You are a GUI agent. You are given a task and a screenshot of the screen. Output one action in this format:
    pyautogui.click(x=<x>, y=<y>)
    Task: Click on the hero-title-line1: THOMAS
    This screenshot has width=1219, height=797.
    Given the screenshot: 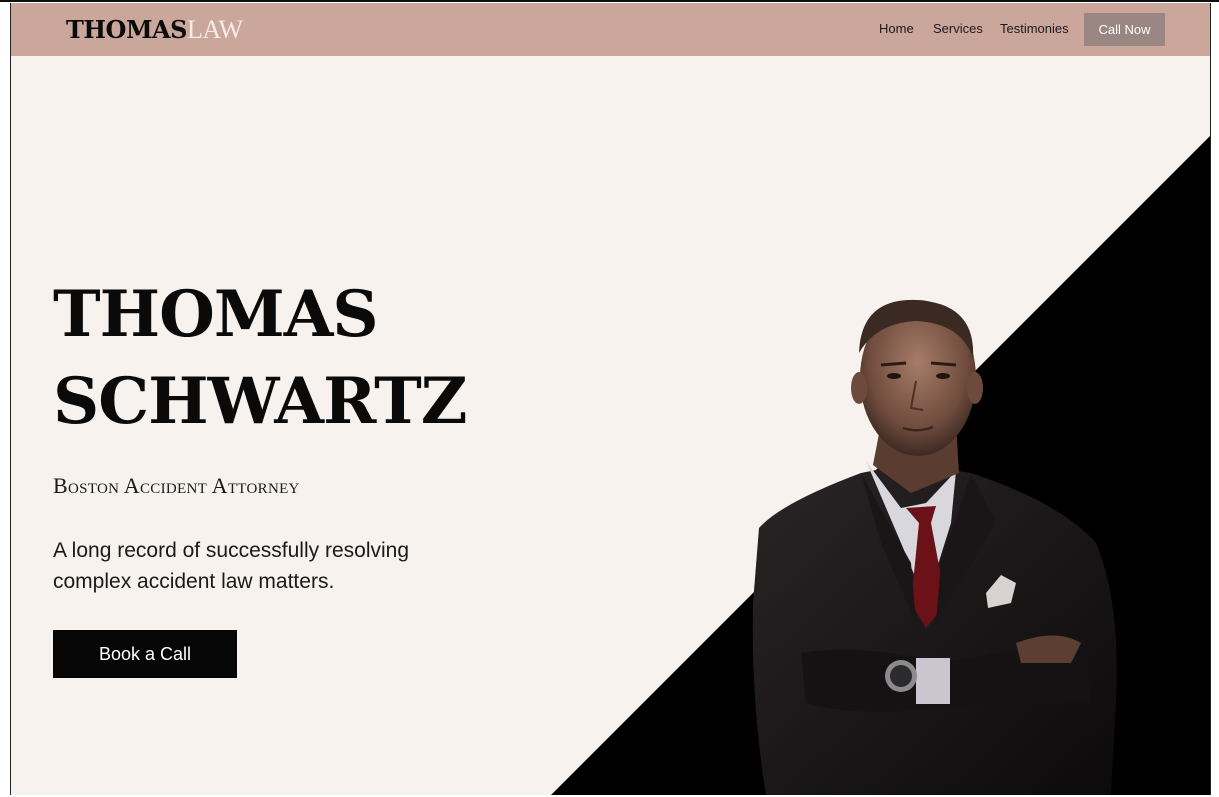 What is the action you would take?
    pyautogui.click(x=216, y=314)
    